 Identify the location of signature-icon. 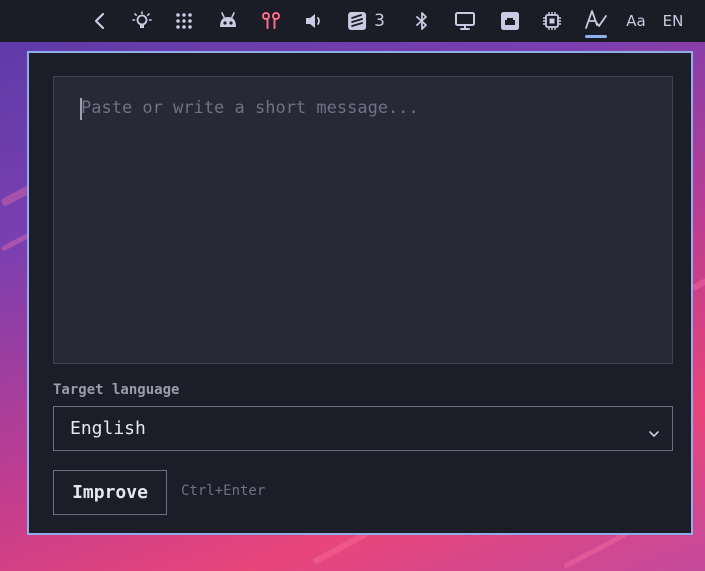
(596, 19).